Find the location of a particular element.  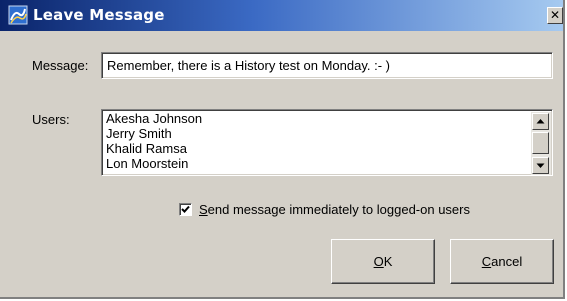

users-scrollbar is located at coordinates (541, 143).